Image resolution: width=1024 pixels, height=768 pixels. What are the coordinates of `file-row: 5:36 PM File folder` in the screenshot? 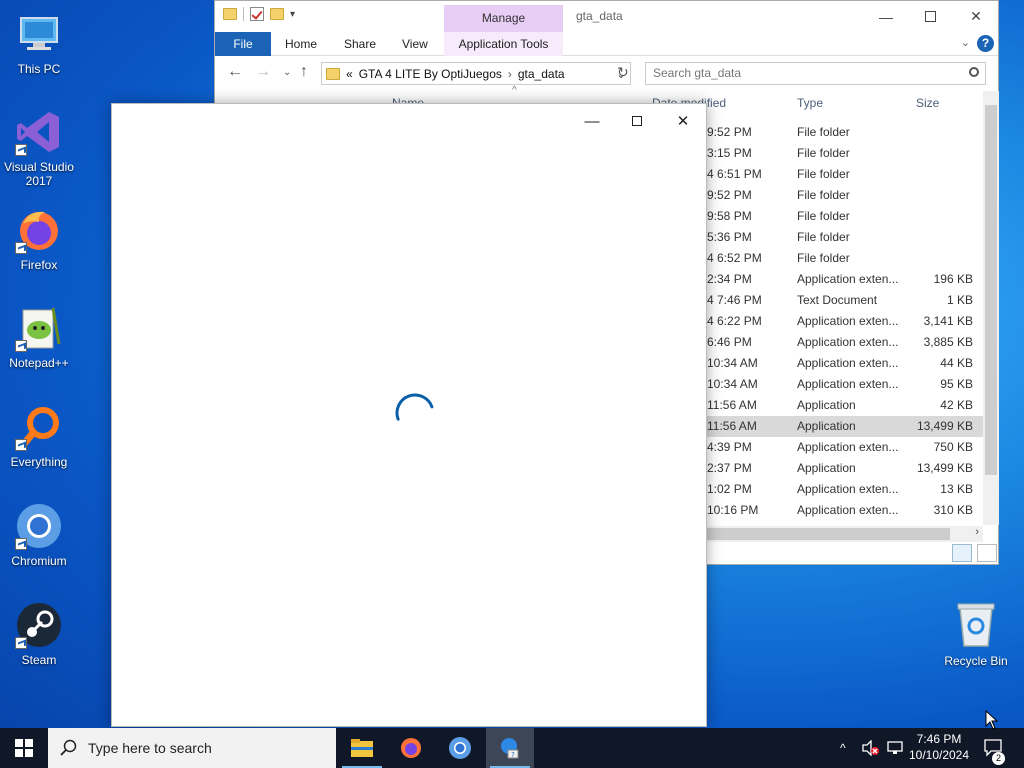 It's located at (845, 237).